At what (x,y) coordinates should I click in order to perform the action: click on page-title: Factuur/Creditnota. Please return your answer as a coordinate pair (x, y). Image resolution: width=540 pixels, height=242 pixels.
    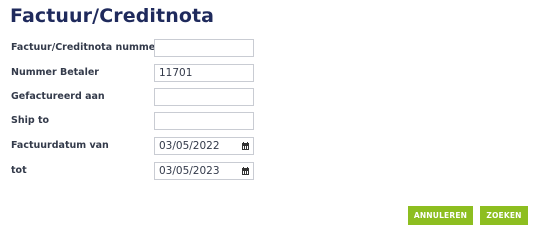
    Looking at the image, I should click on (112, 16).